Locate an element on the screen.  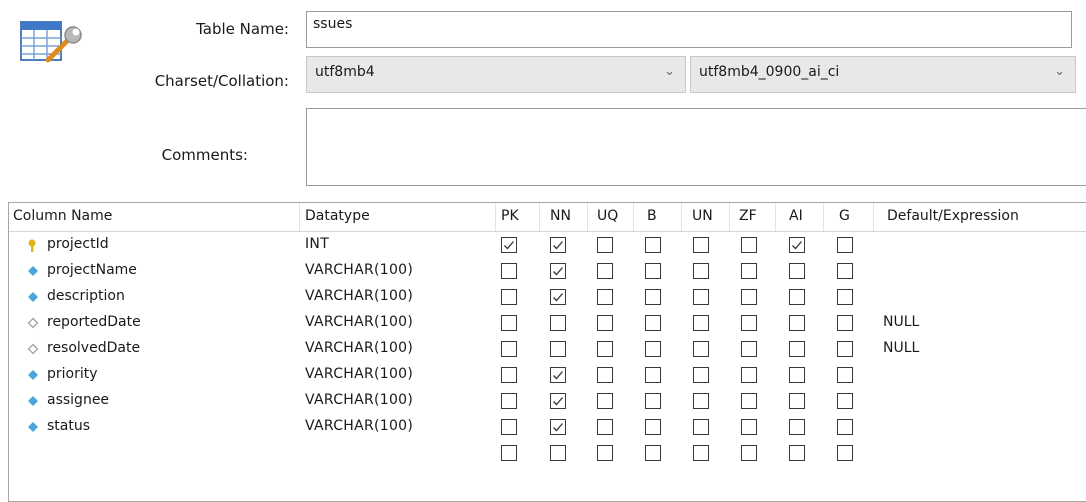
table-row: resolvedDate VARCHAR(100) NULL is located at coordinates (547, 350).